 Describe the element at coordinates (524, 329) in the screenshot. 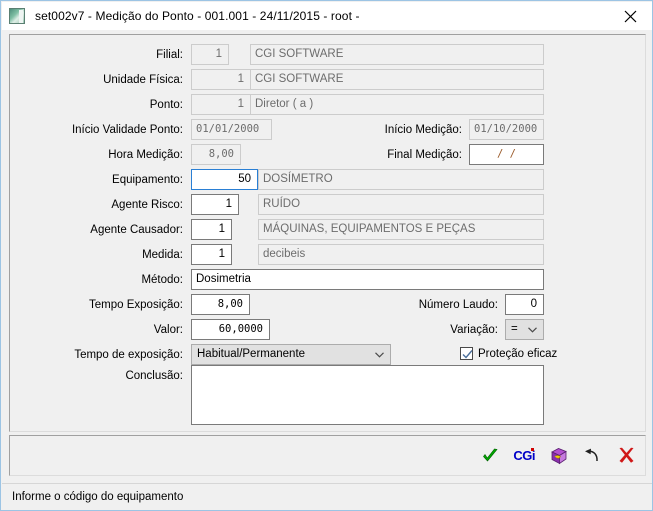

I see `select-variacao: =` at that location.